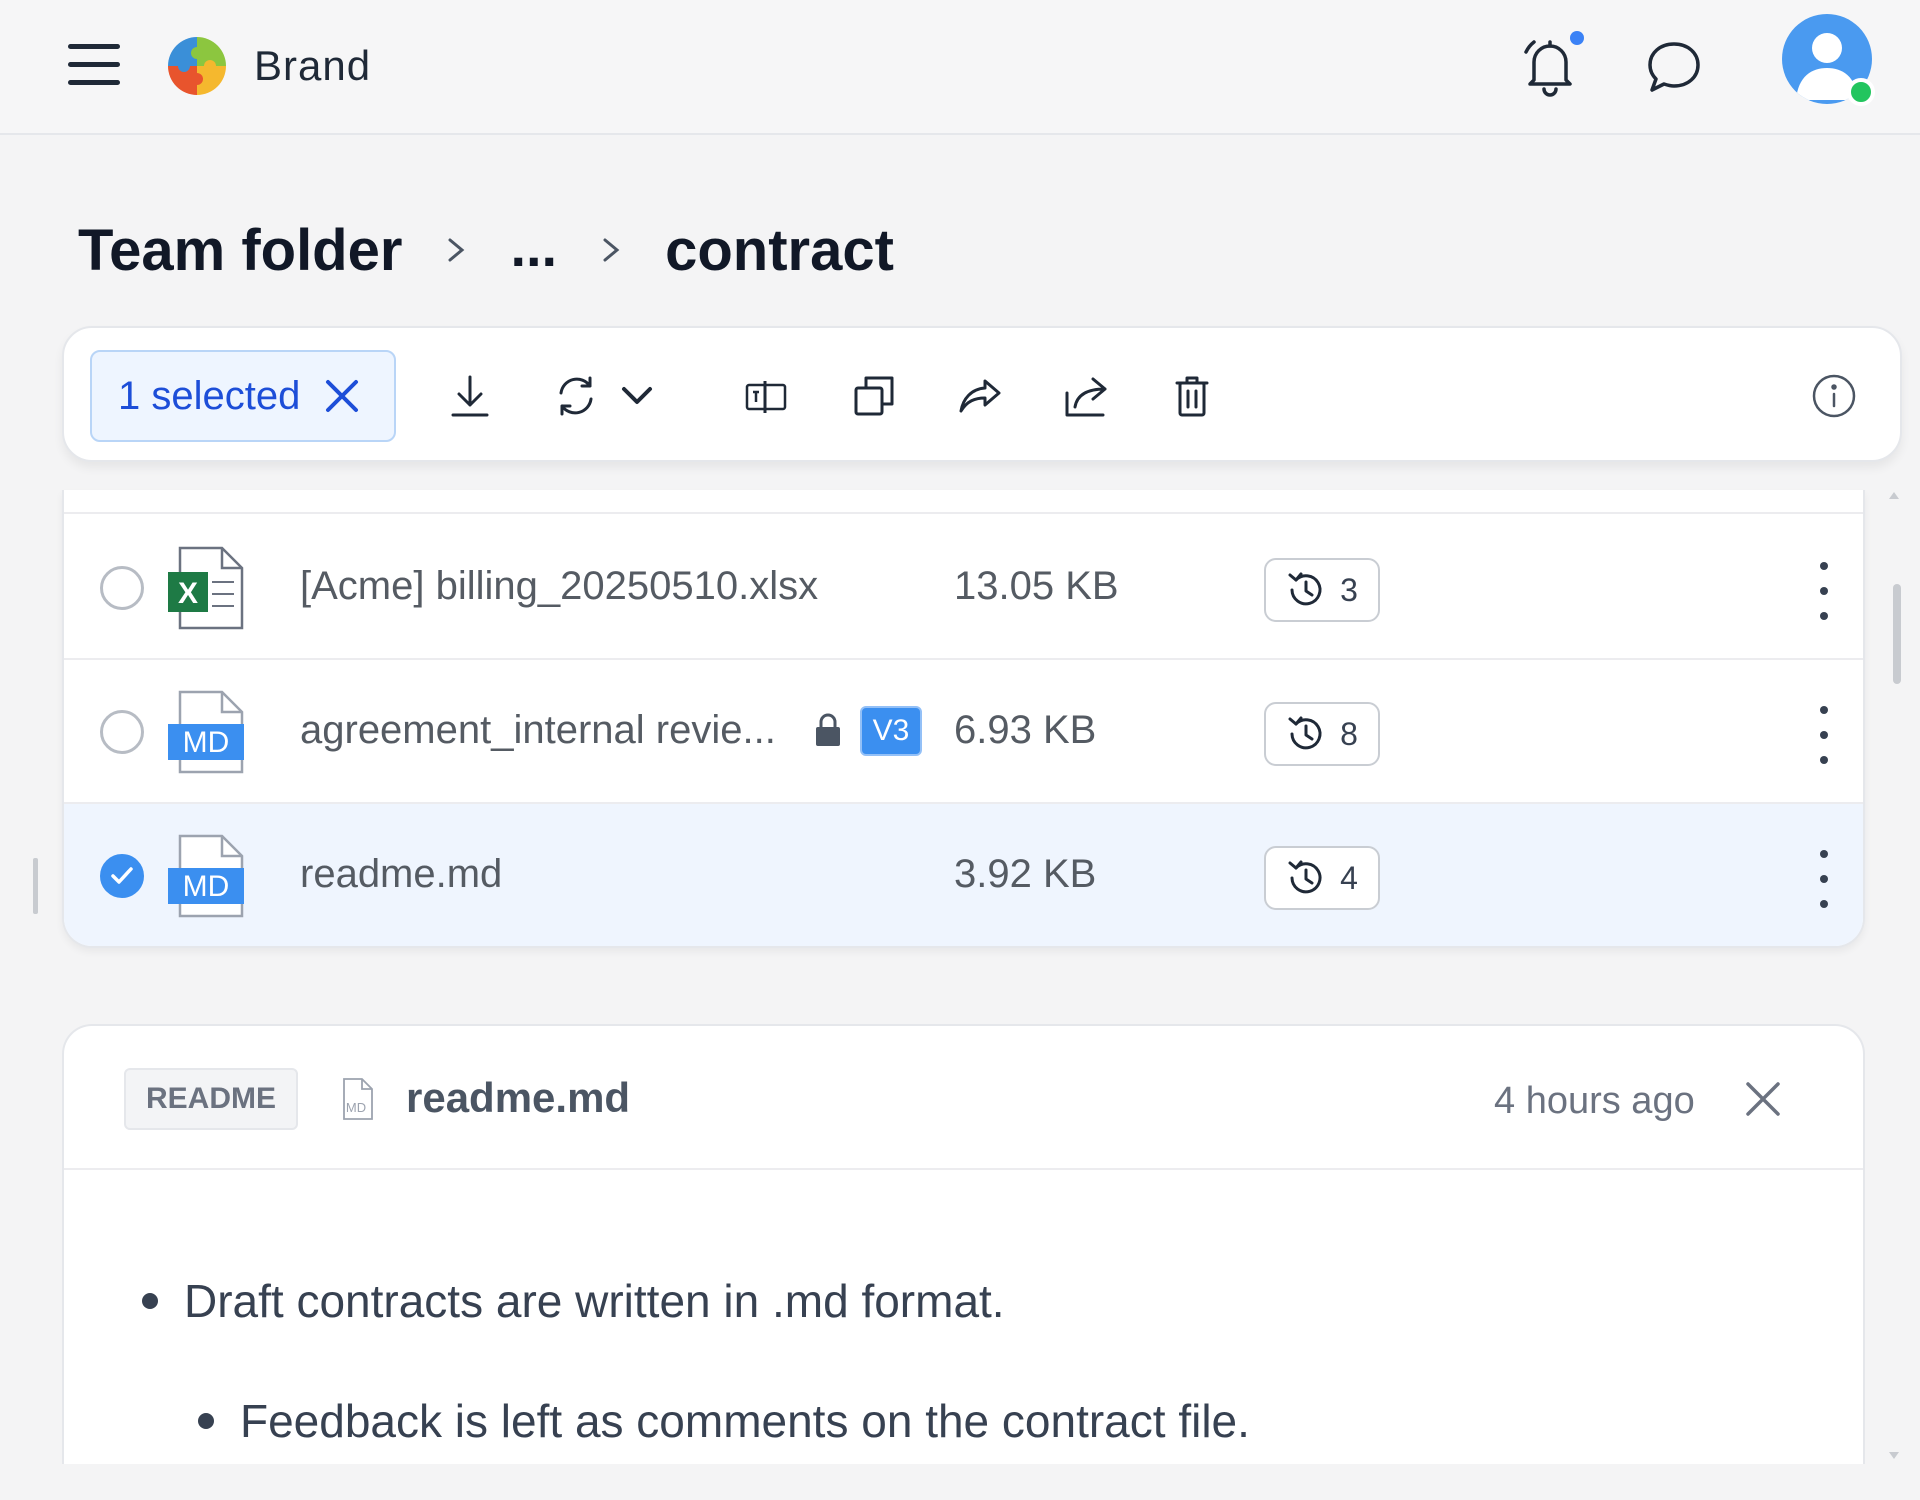 Image resolution: width=1920 pixels, height=1500 pixels. What do you see at coordinates (1861, 92) in the screenshot?
I see `online-status-dot` at bounding box center [1861, 92].